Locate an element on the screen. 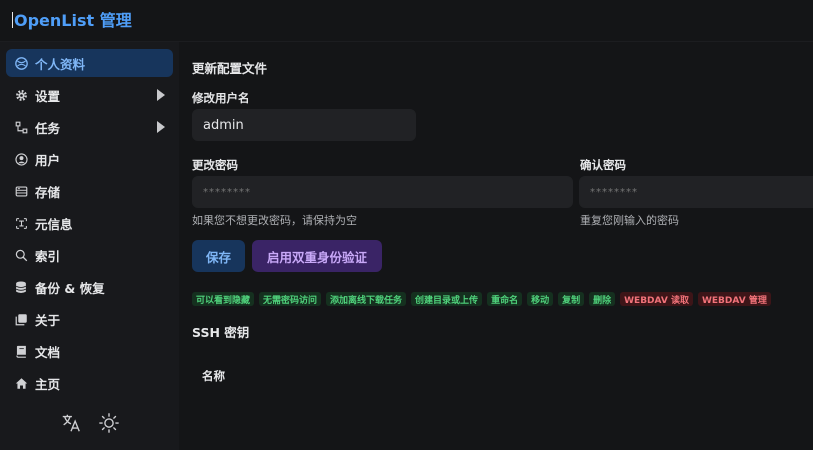 The width and height of the screenshot is (813, 450). sun-icon is located at coordinates (109, 423).